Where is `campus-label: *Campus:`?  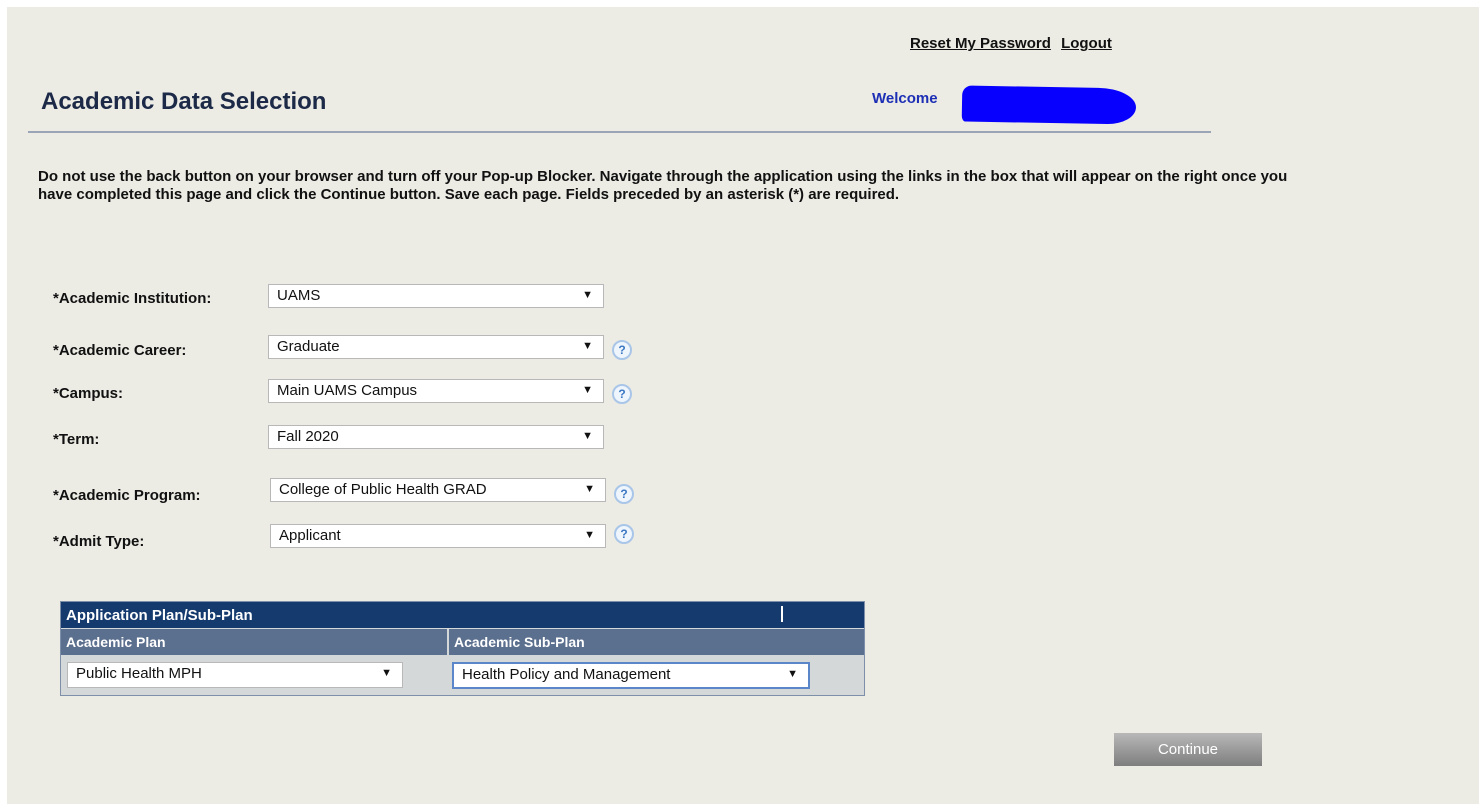 campus-label: *Campus: is located at coordinates (88, 393).